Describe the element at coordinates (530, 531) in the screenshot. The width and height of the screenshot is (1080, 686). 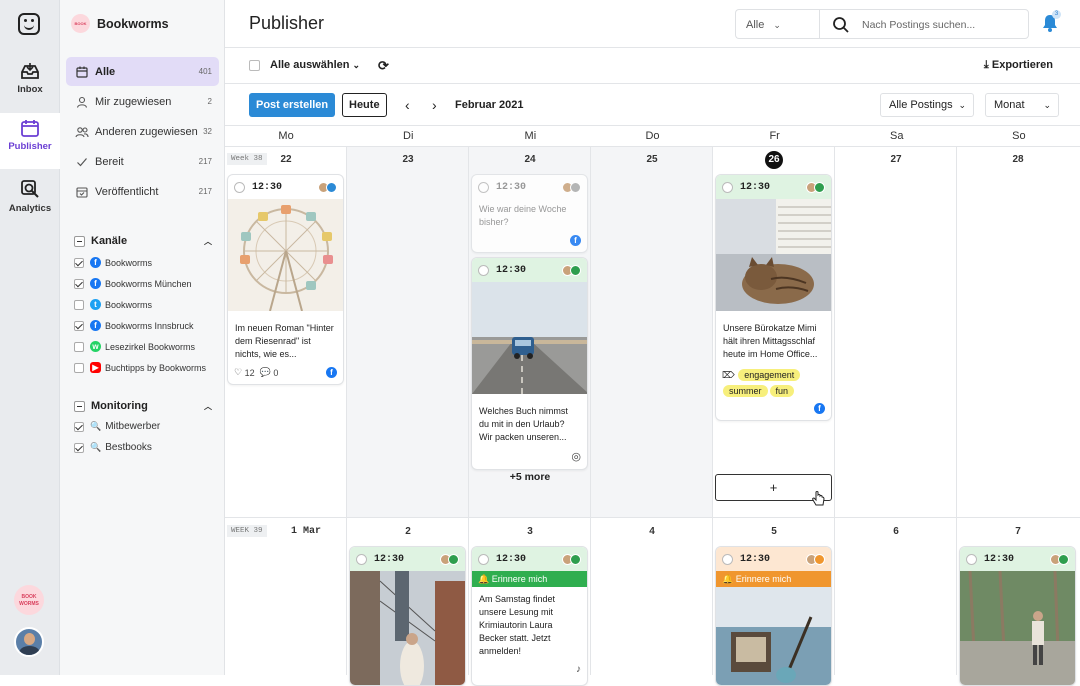
I see `day-number: 3` at that location.